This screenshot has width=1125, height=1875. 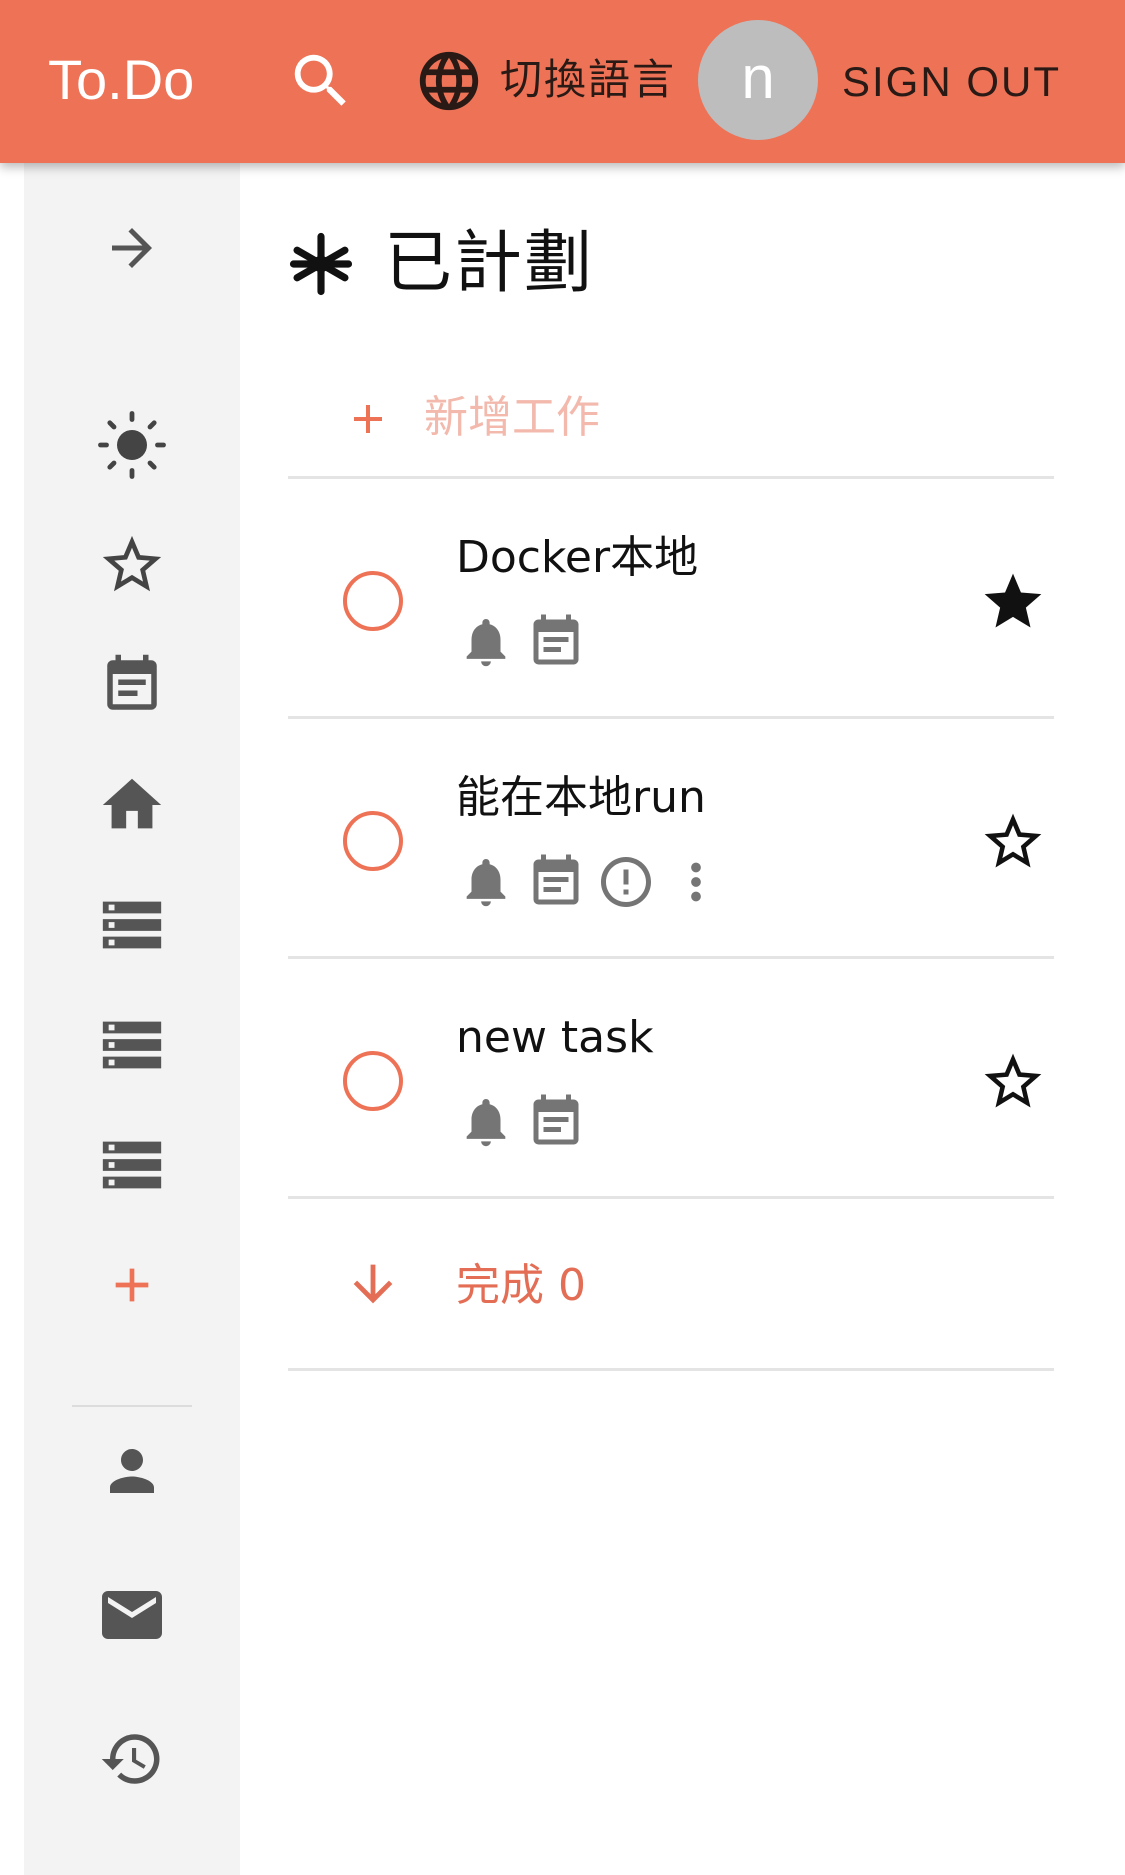 I want to click on completed-toggle: 完成 0, so click(x=671, y=1285).